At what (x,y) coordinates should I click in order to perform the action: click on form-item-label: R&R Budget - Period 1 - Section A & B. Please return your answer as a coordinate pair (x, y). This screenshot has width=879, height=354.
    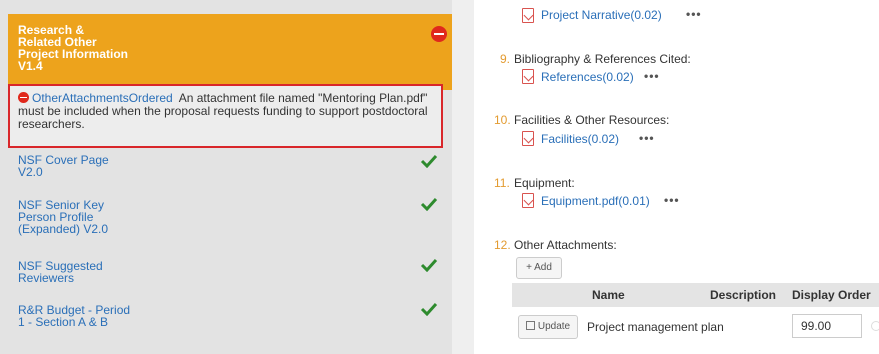
    Looking at the image, I should click on (88, 316).